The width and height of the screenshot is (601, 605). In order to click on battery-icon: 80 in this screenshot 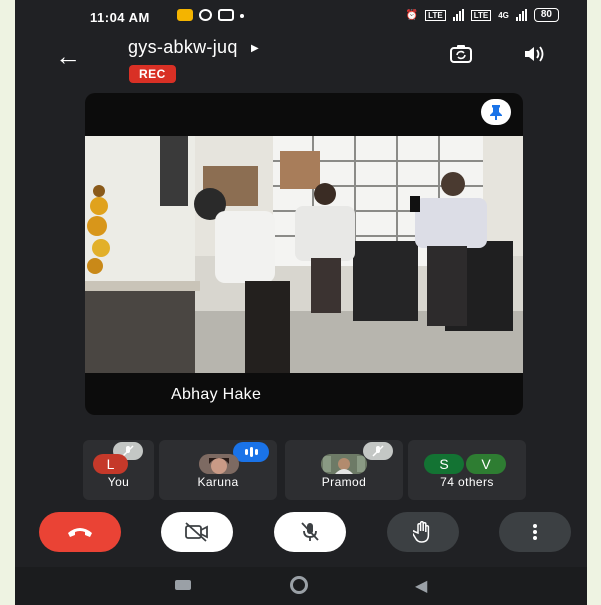, I will do `click(546, 15)`.